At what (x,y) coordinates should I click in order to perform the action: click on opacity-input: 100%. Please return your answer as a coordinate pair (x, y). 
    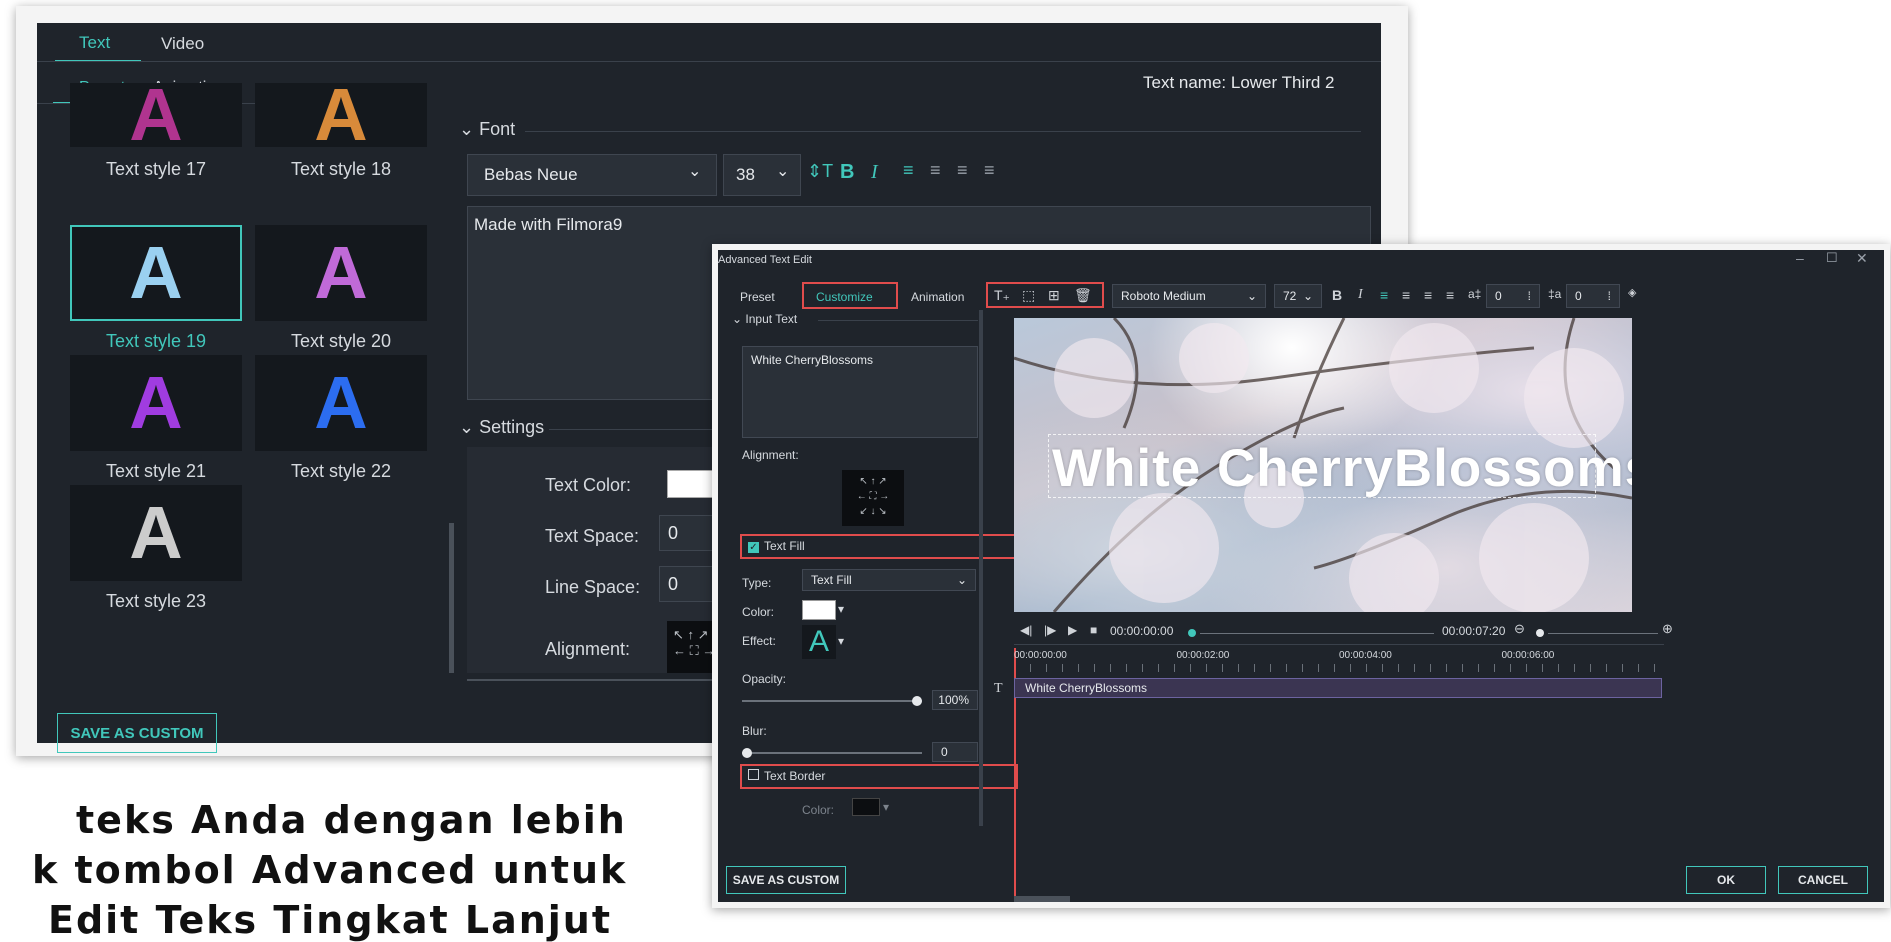
    Looking at the image, I should click on (955, 700).